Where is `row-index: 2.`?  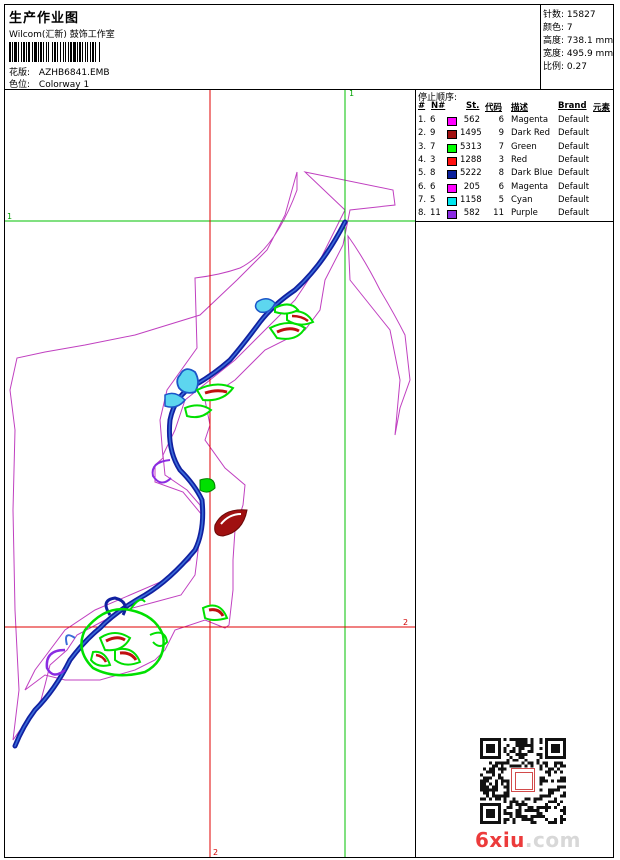 row-index: 2. is located at coordinates (422, 133).